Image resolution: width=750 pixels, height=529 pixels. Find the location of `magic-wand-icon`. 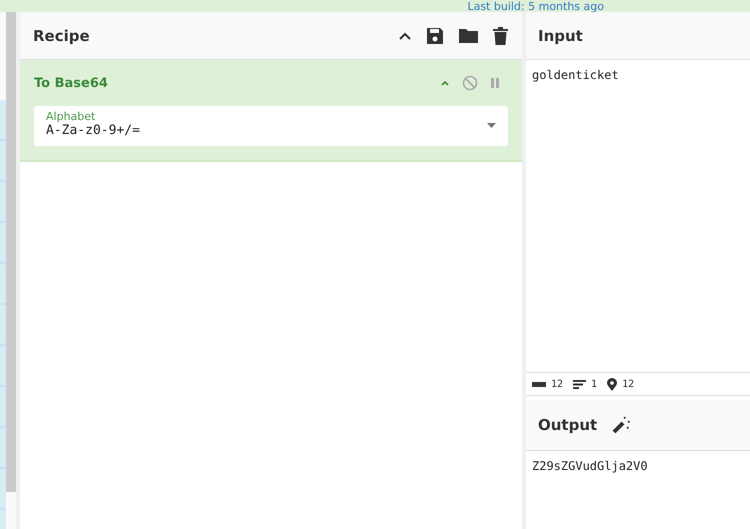

magic-wand-icon is located at coordinates (621, 425).